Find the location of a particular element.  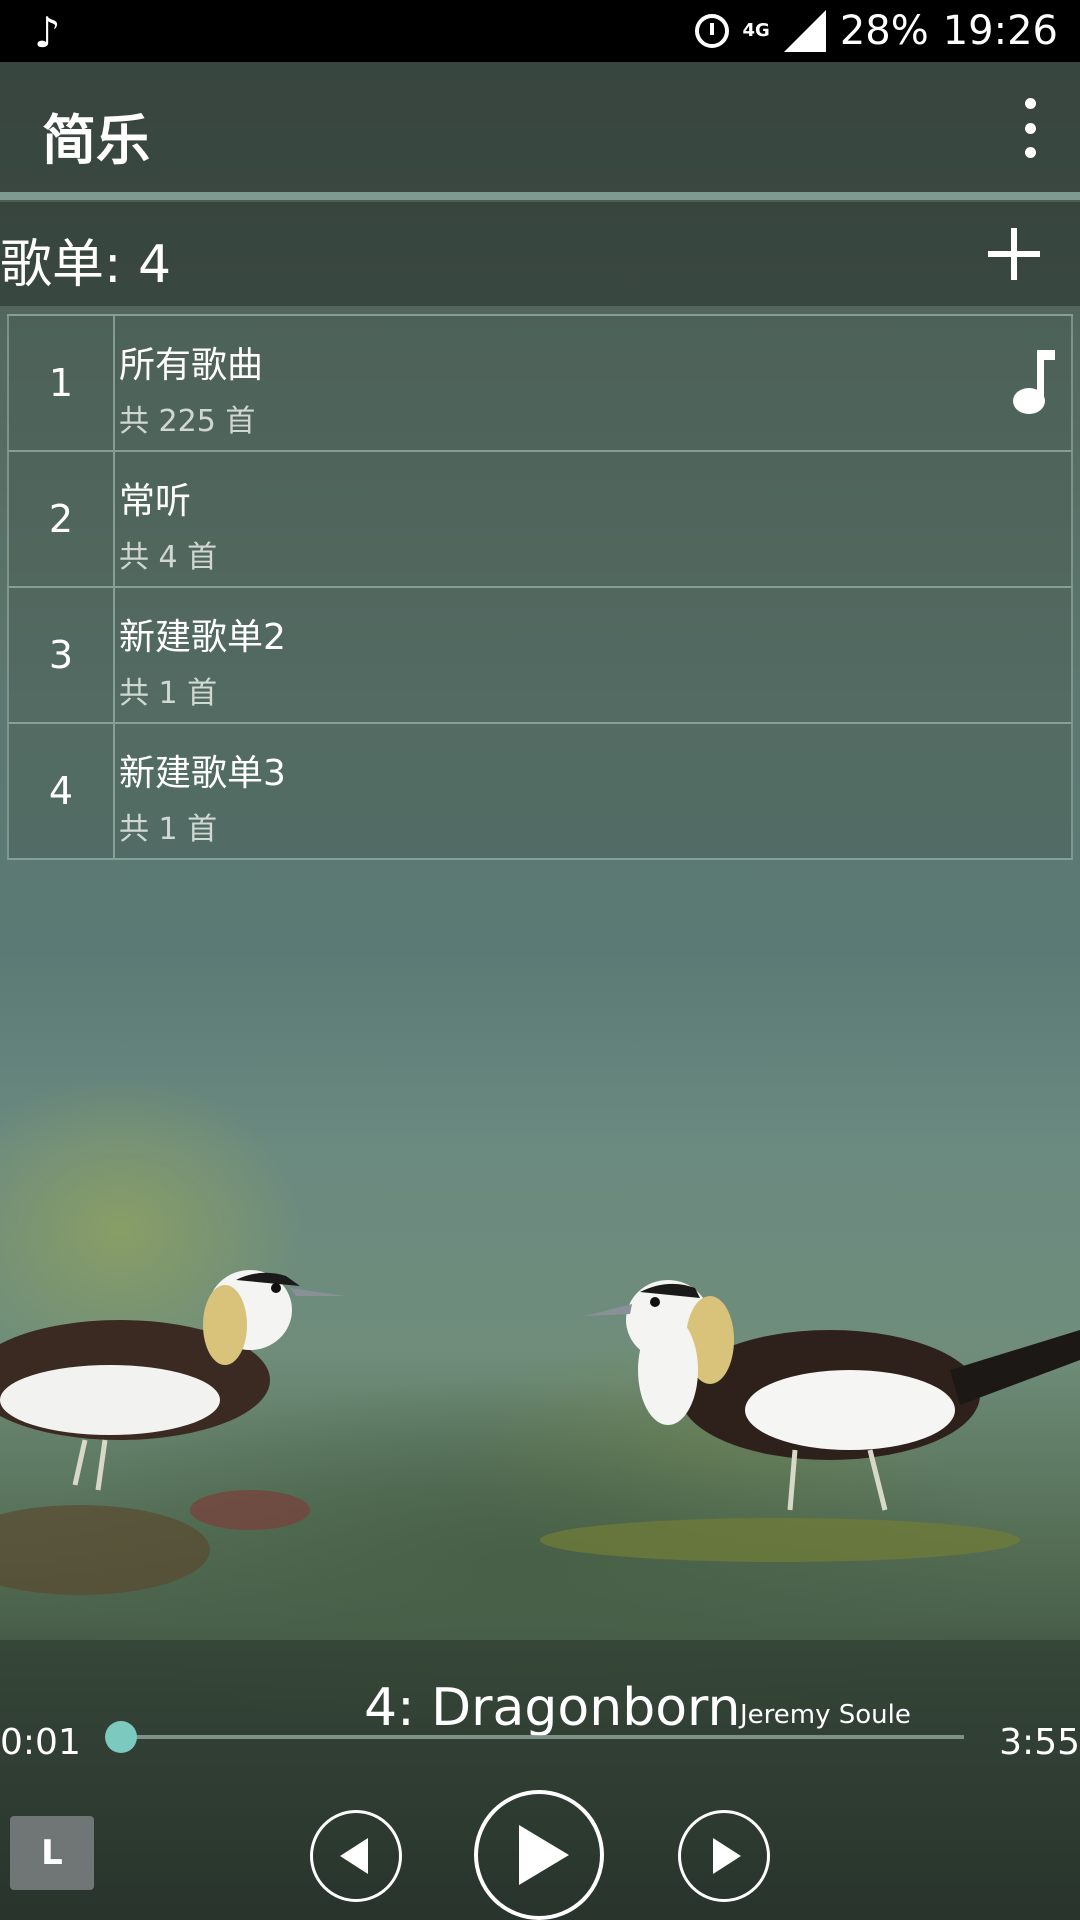

playlist-index: 2 is located at coordinates (62, 519).